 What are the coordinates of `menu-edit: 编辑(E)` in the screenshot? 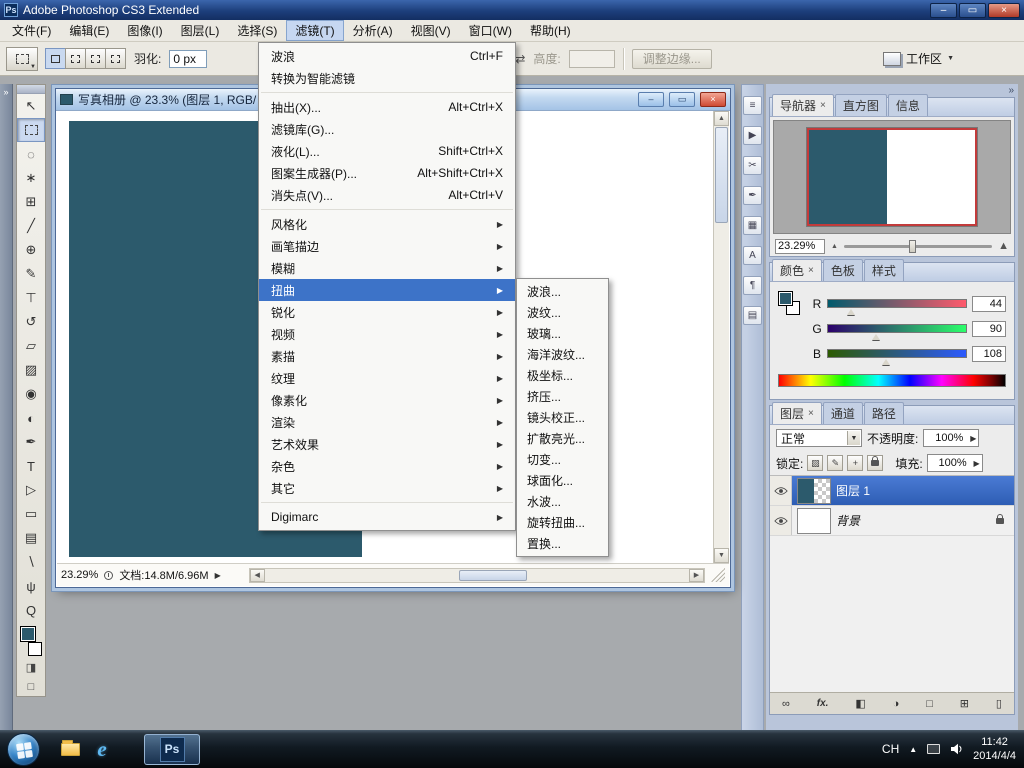 It's located at (89, 30).